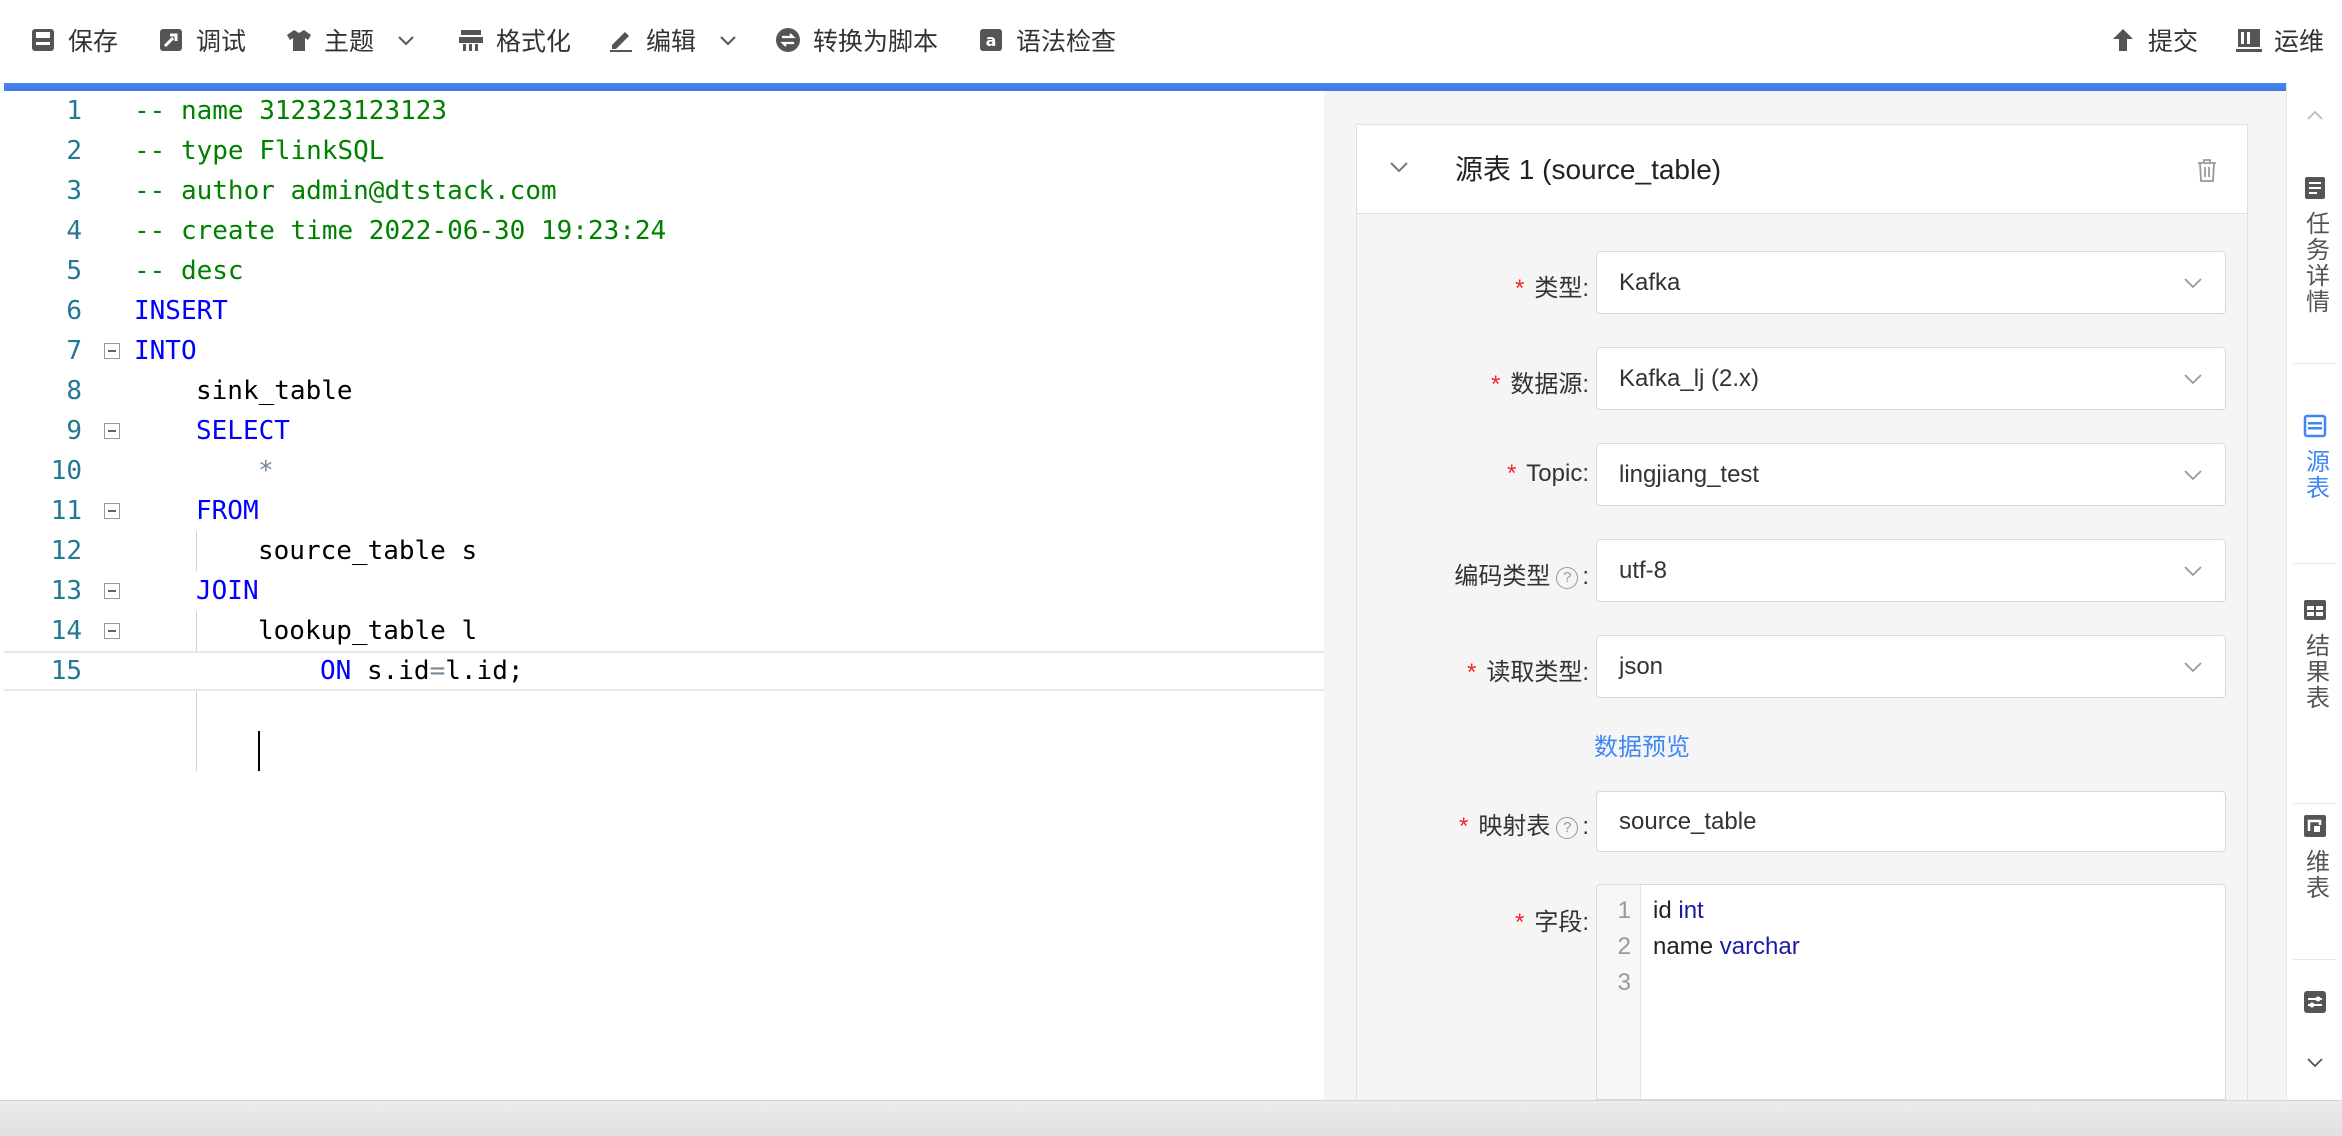 The image size is (2342, 1136). What do you see at coordinates (243, 431) in the screenshot?
I see `code-keyword: SELECT` at bounding box center [243, 431].